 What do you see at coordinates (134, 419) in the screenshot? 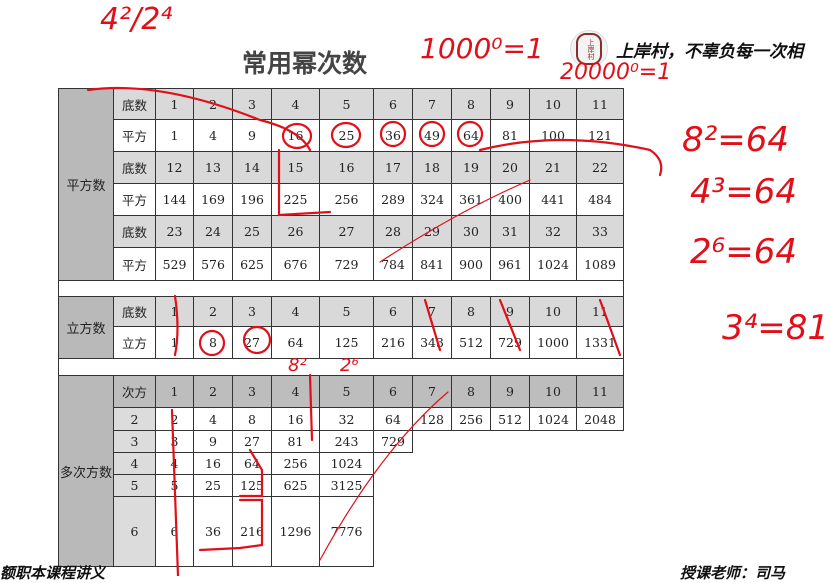
I see `row-header: 2` at bounding box center [134, 419].